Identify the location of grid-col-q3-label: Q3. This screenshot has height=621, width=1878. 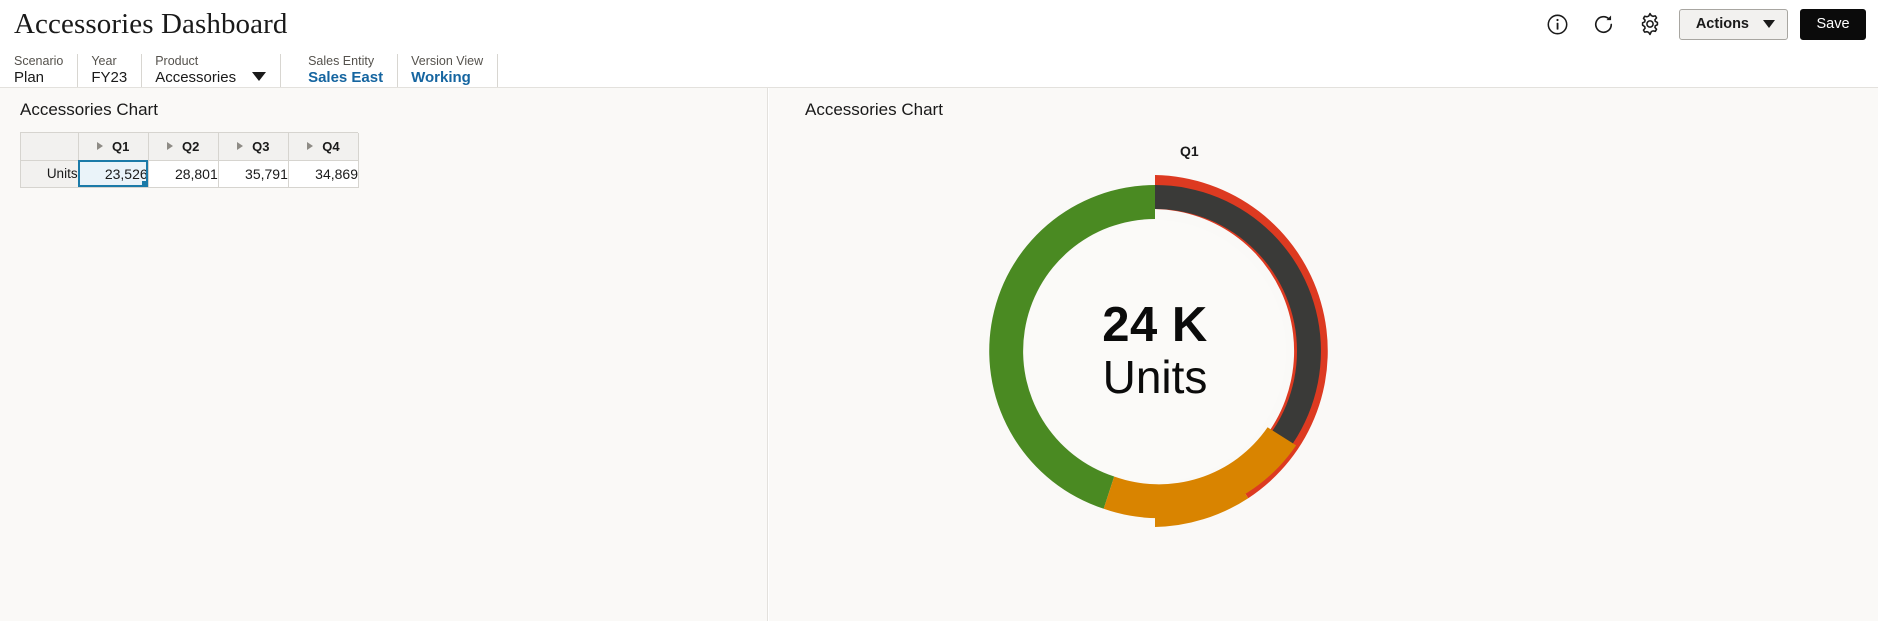
(261, 146).